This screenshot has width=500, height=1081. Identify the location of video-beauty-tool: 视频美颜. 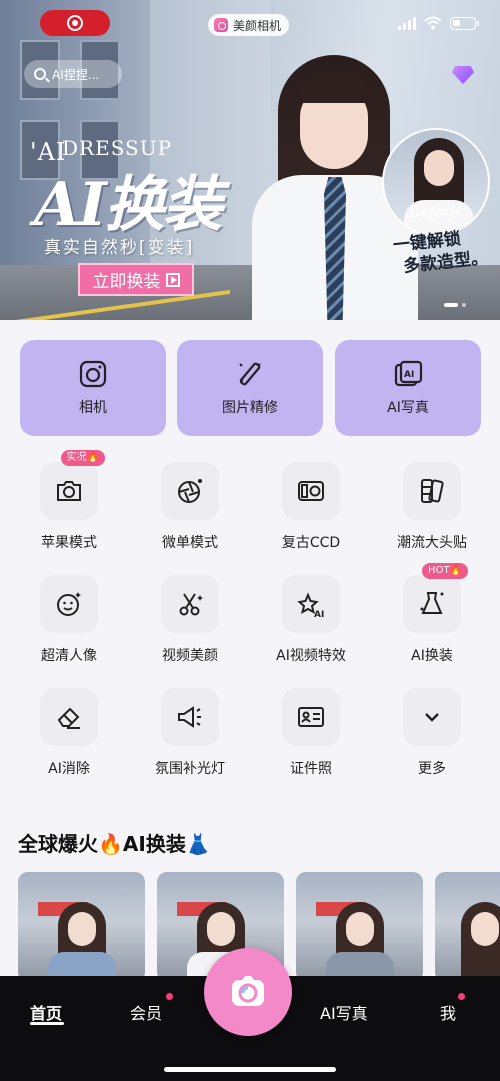
(190, 630).